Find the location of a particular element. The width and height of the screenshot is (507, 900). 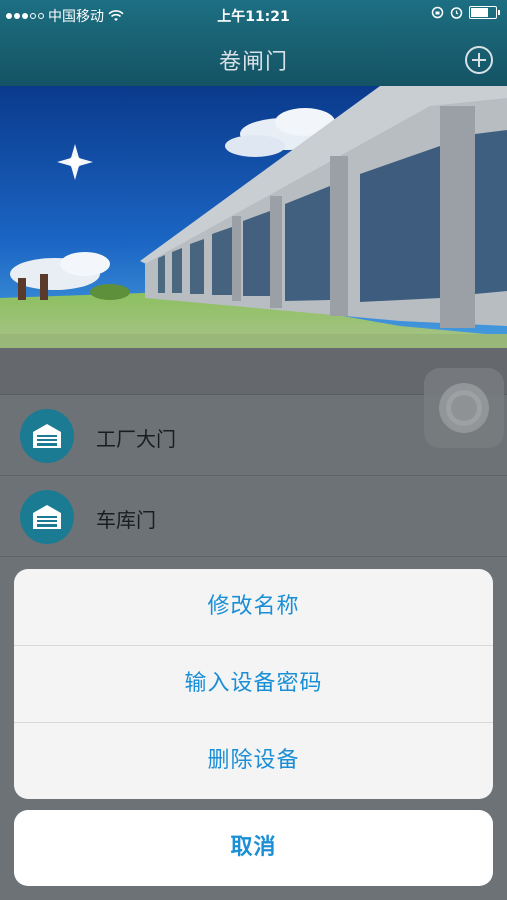

navigation-bar: 卷闸门 is located at coordinates (253, 58).